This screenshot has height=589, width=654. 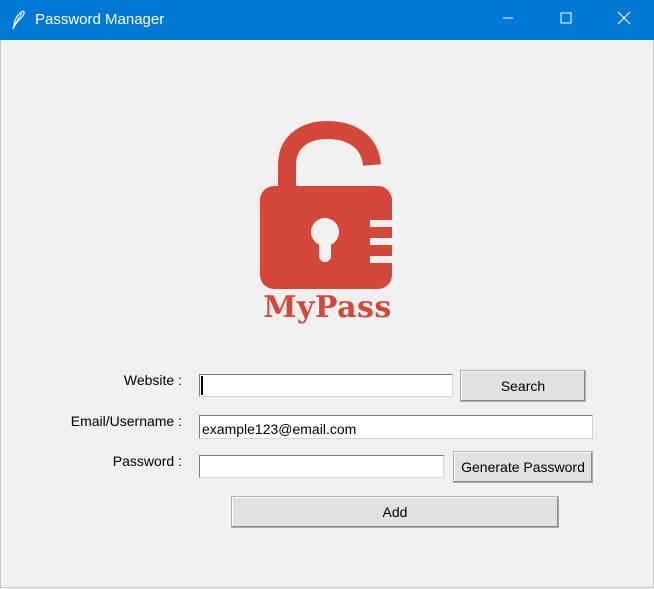 I want to click on title-bar: Password Manager, so click(x=327, y=20).